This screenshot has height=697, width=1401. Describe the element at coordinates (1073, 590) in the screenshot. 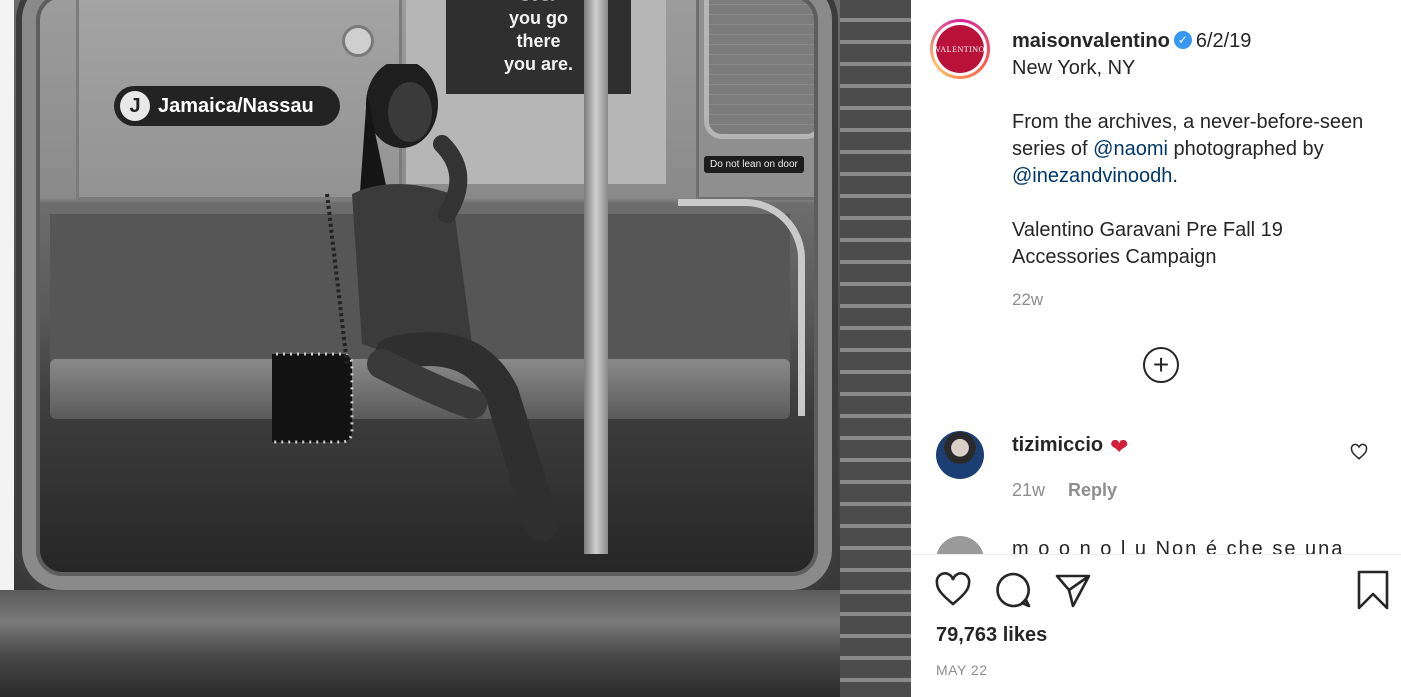

I see `paper-plane-icon` at that location.